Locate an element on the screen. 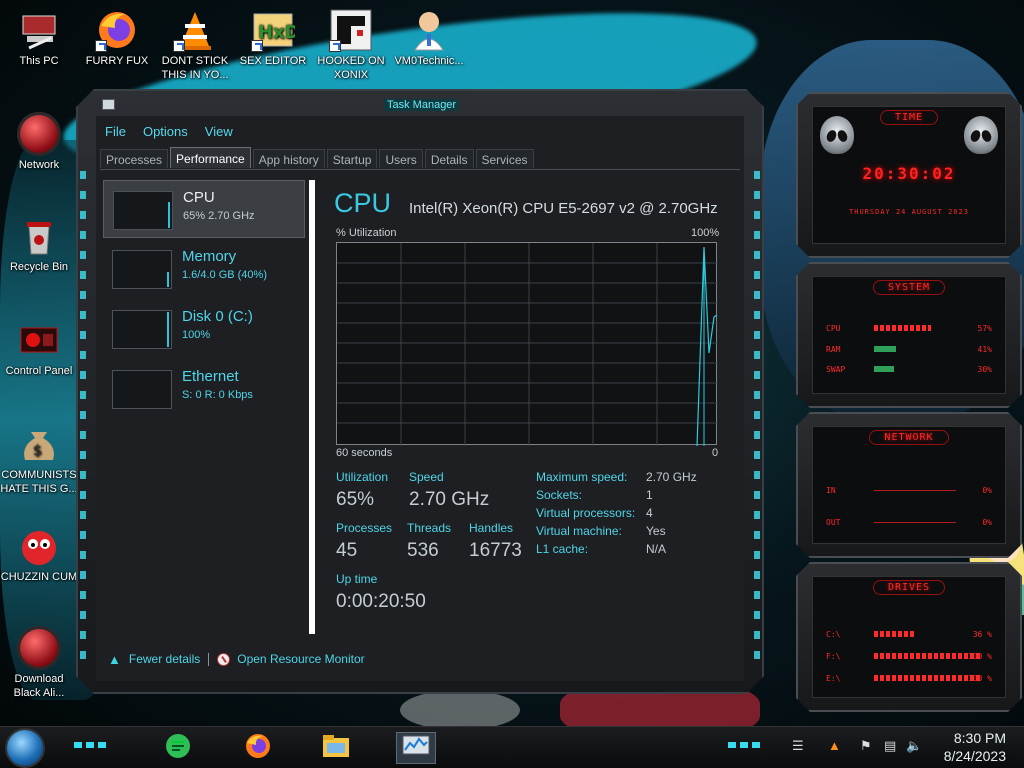  taskbar-app-firefox is located at coordinates (258, 748).